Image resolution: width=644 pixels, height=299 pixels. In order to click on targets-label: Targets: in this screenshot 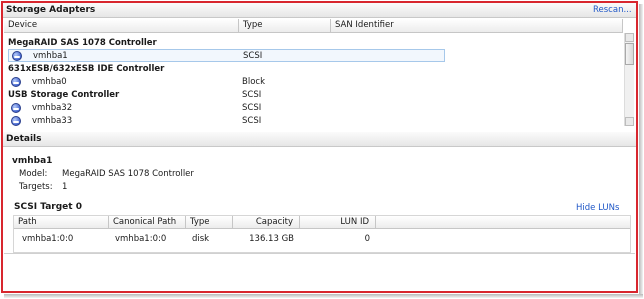, I will do `click(36, 187)`.